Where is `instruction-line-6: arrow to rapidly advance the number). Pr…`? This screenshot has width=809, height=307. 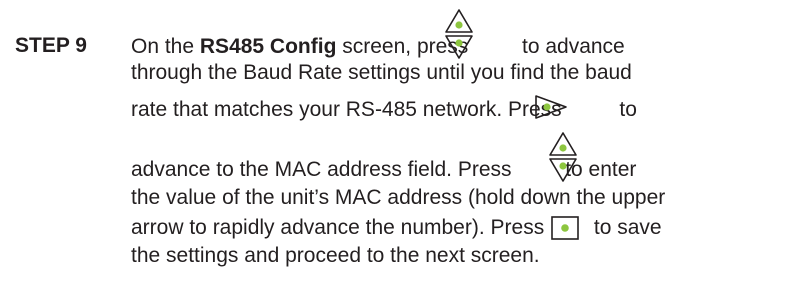
instruction-line-6: arrow to rapidly advance the number). Pr… is located at coordinates (396, 227).